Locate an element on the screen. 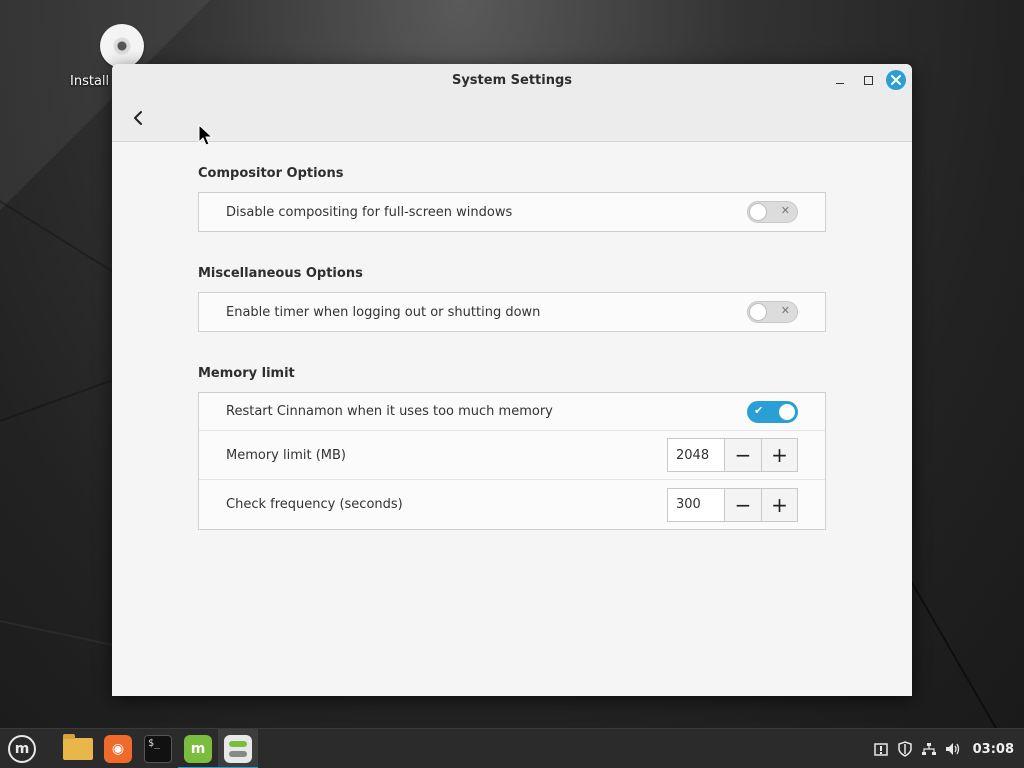 The height and width of the screenshot is (768, 1024). desktop-icon-install: Install is located at coordinates (122, 56).